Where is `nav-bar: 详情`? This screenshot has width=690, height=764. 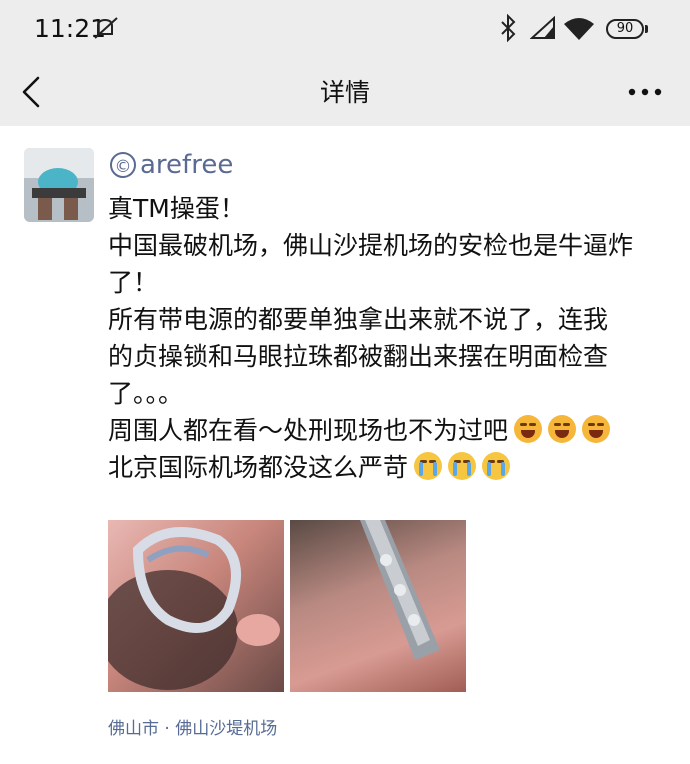 nav-bar: 详情 is located at coordinates (345, 93).